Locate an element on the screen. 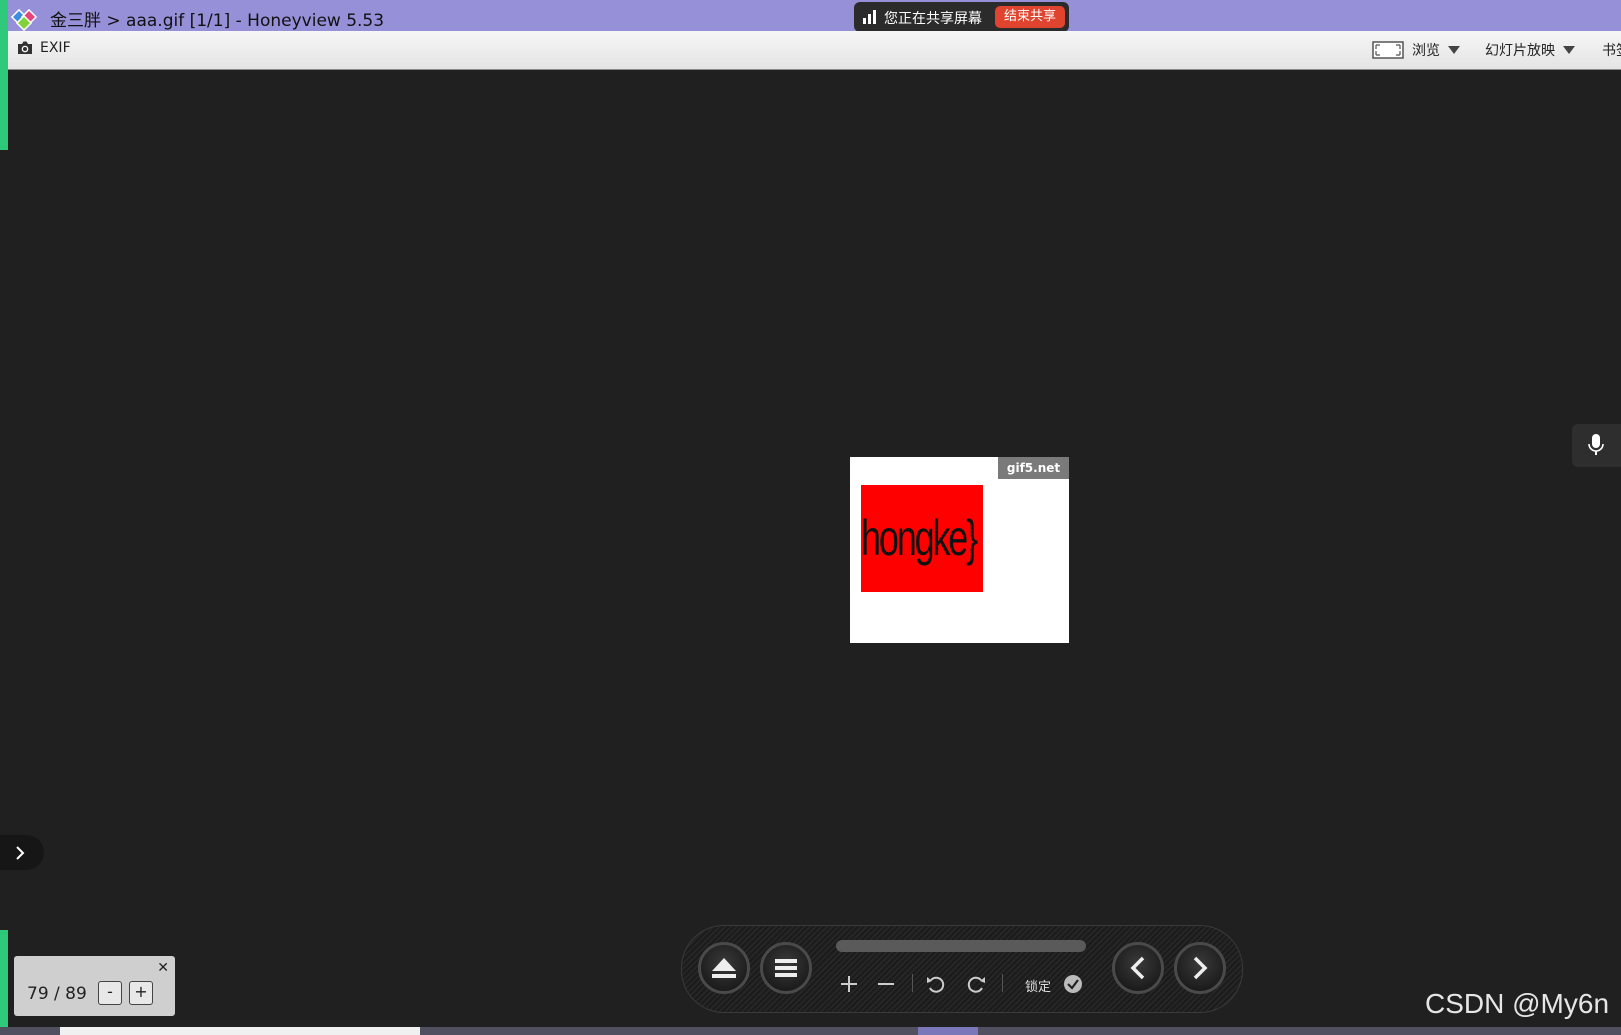 This screenshot has width=1621, height=1035. taskbar-strip is located at coordinates (810, 1031).